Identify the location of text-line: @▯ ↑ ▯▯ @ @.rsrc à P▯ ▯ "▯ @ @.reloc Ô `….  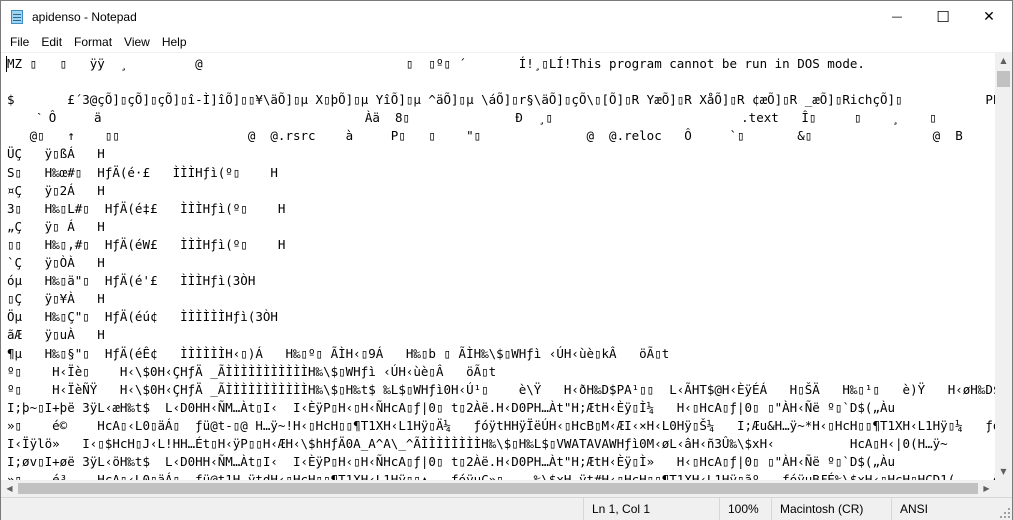
(485, 136).